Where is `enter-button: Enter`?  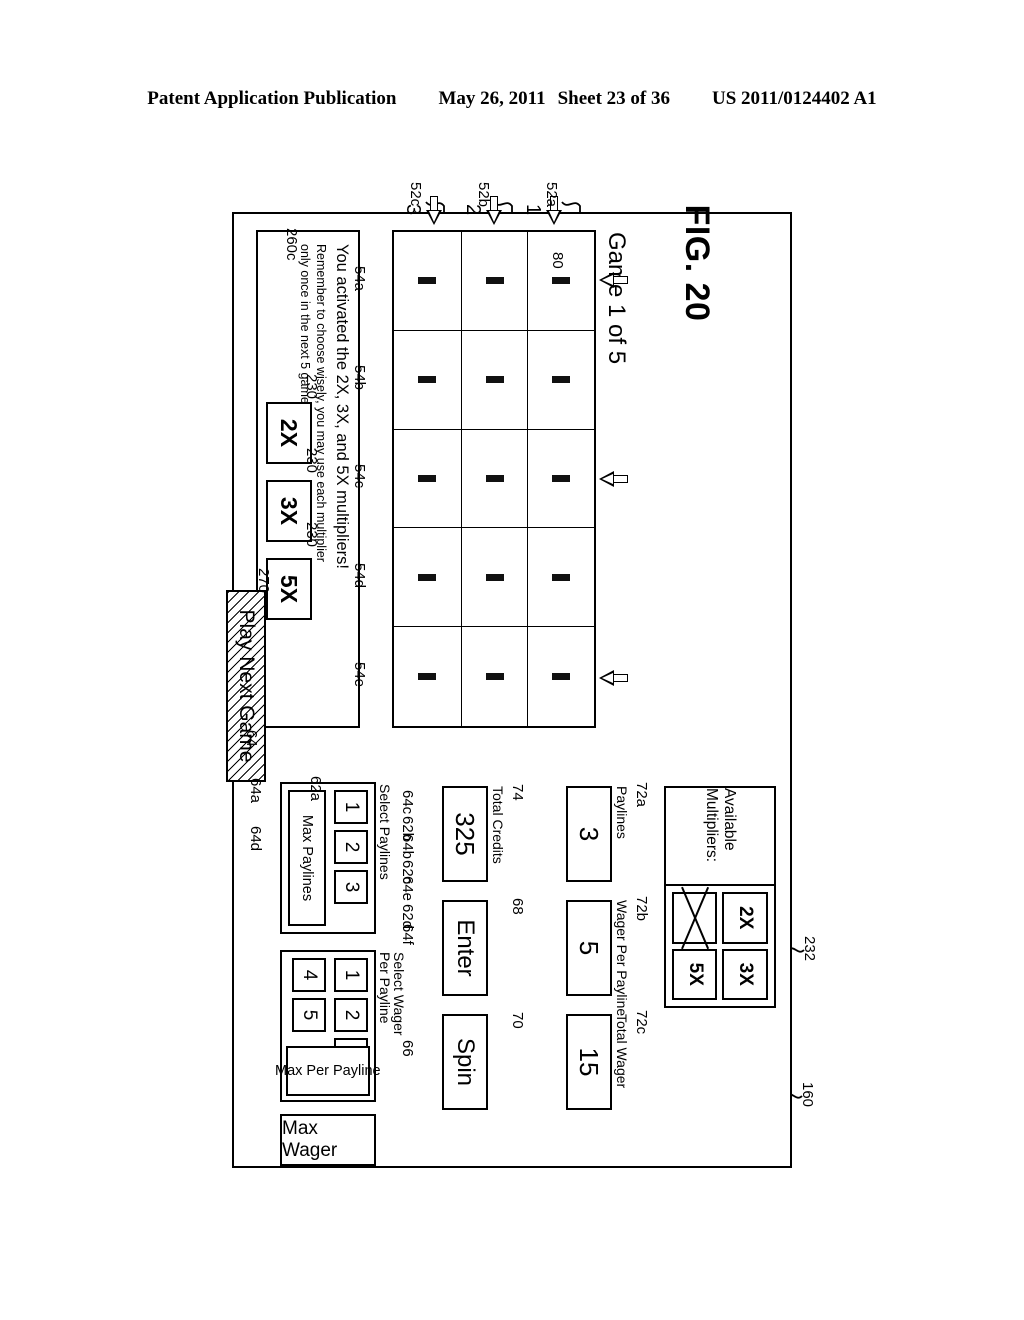
enter-button: Enter is located at coordinates (465, 948).